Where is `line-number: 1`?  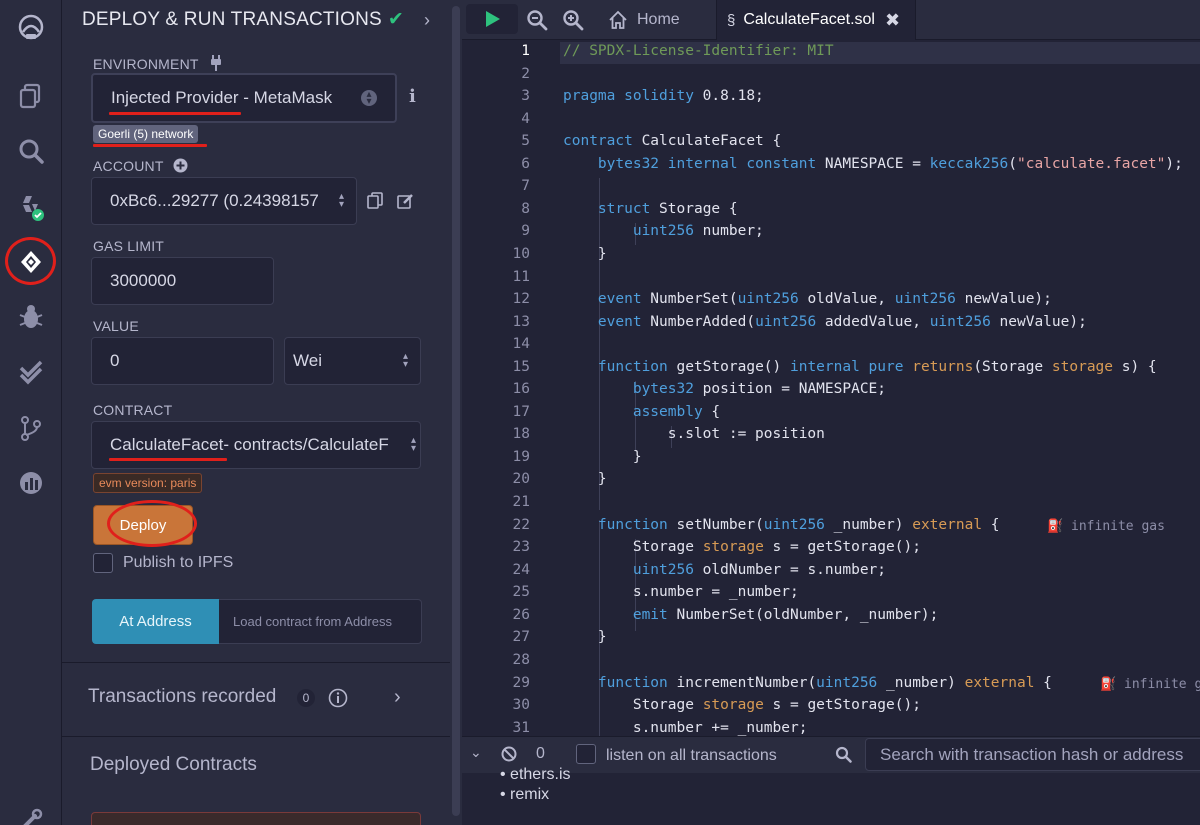
line-number: 1 is located at coordinates (525, 51).